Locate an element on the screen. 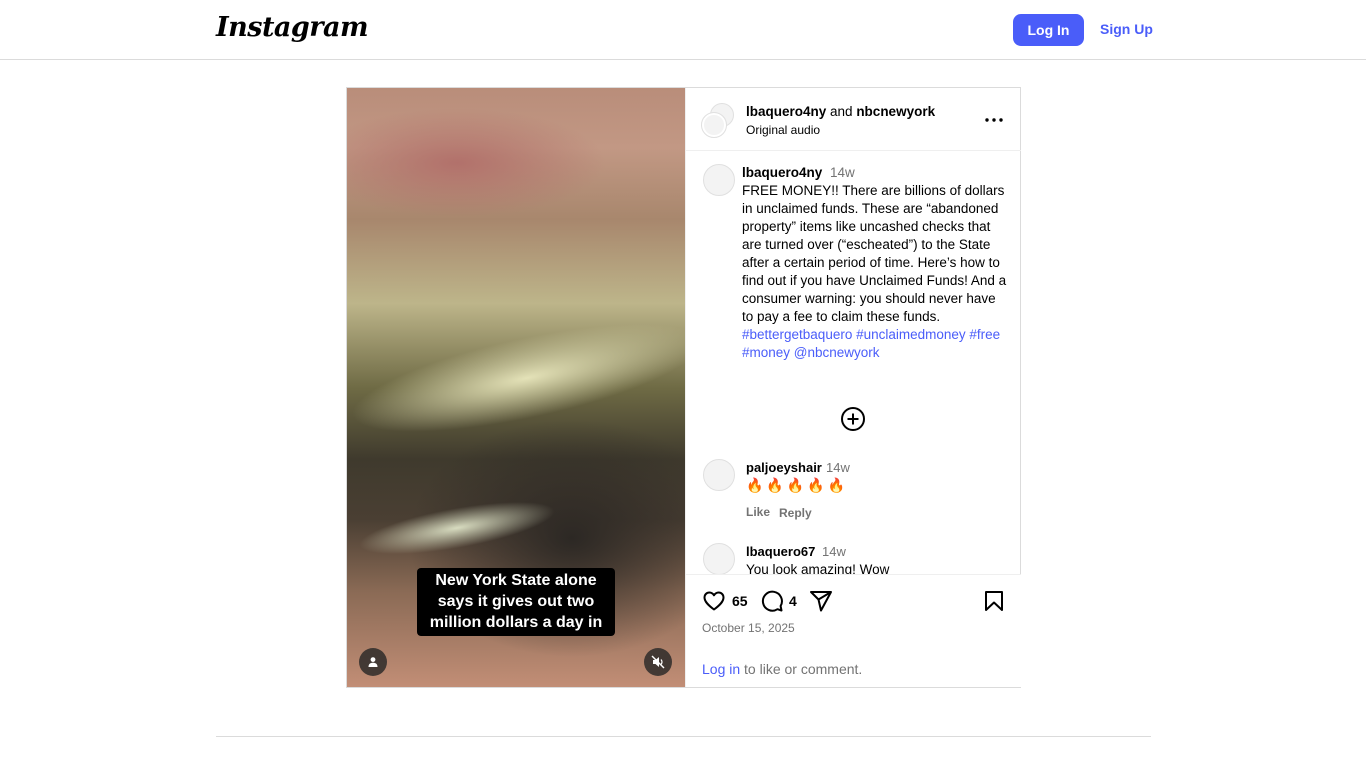  like-count: 65 is located at coordinates (740, 601).